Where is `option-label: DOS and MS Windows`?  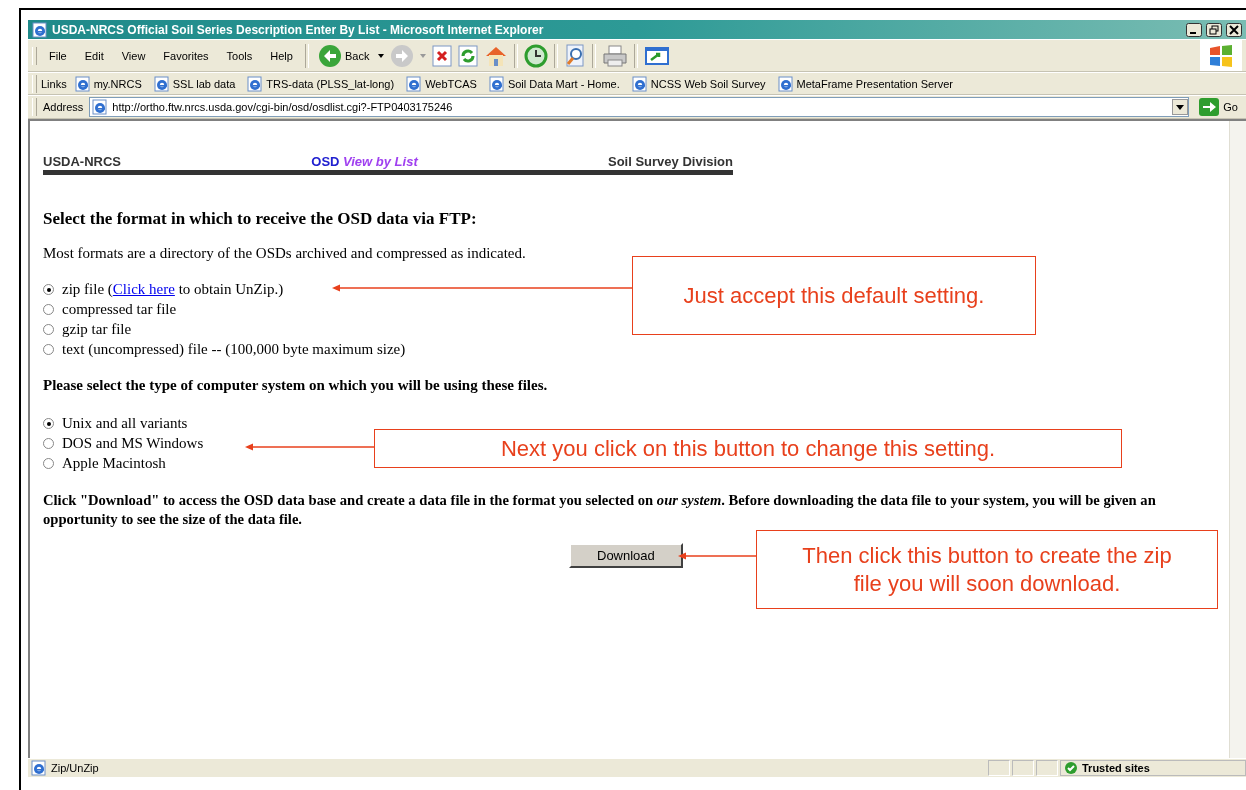 option-label: DOS and MS Windows is located at coordinates (133, 443).